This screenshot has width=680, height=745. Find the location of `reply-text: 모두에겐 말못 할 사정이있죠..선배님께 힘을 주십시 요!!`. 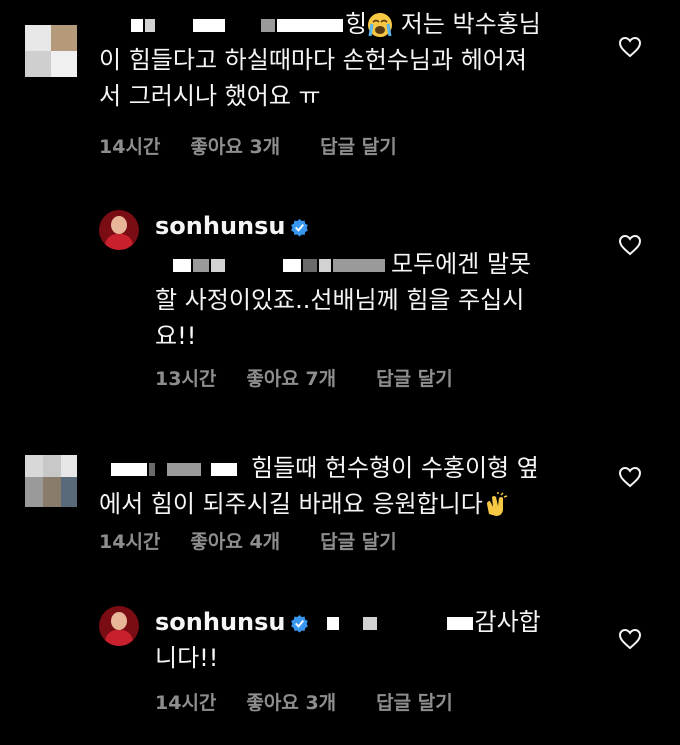

reply-text: 모두에겐 말못 할 사정이있죠..선배님께 힘을 주십시 요!! is located at coordinates (343, 300).